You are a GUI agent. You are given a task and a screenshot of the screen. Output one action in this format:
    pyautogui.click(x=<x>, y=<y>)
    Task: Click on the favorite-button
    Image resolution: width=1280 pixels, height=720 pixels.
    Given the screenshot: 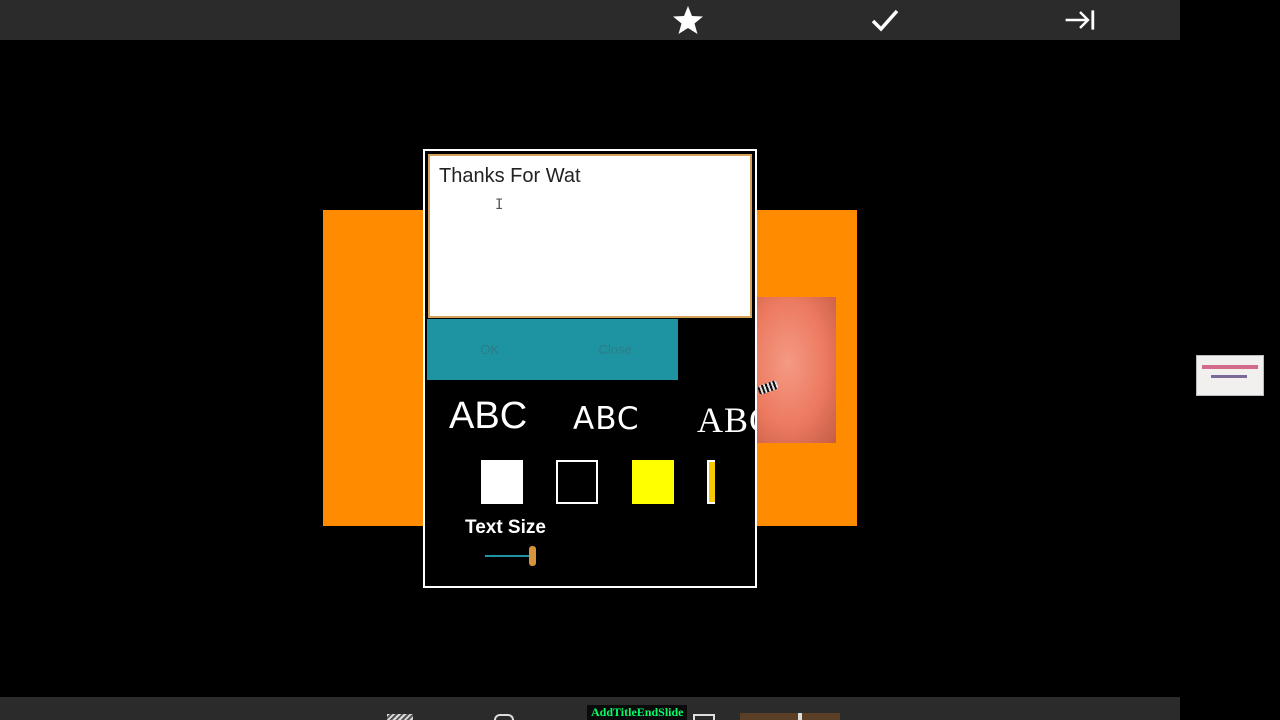 What is the action you would take?
    pyautogui.click(x=688, y=20)
    